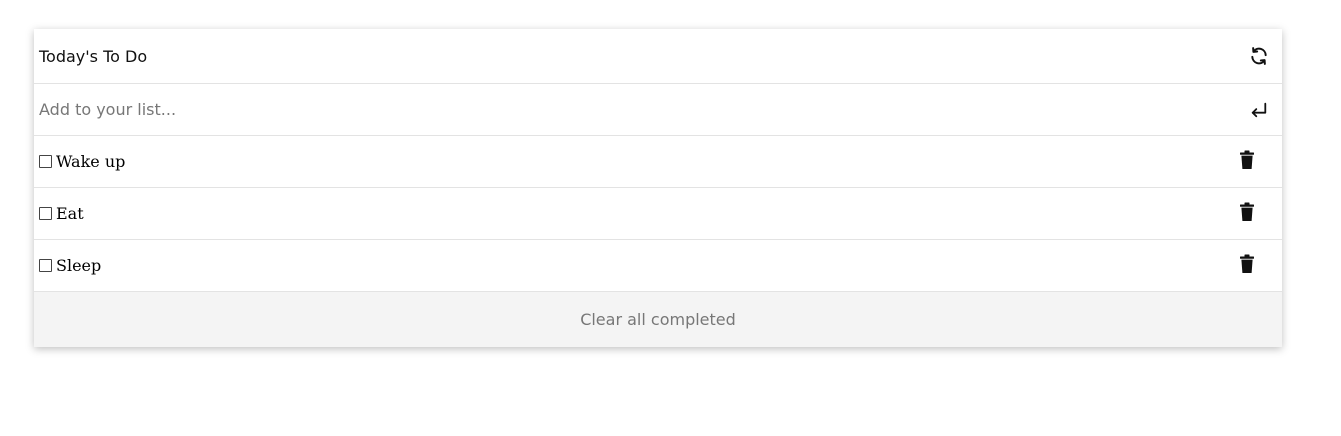  I want to click on todo-footer: Clear all completed, so click(658, 319).